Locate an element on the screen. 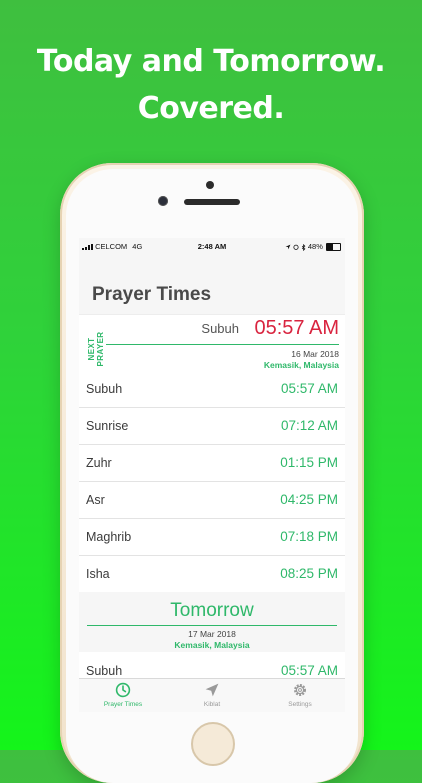 This screenshot has width=422, height=783. front-camera is located at coordinates (163, 201).